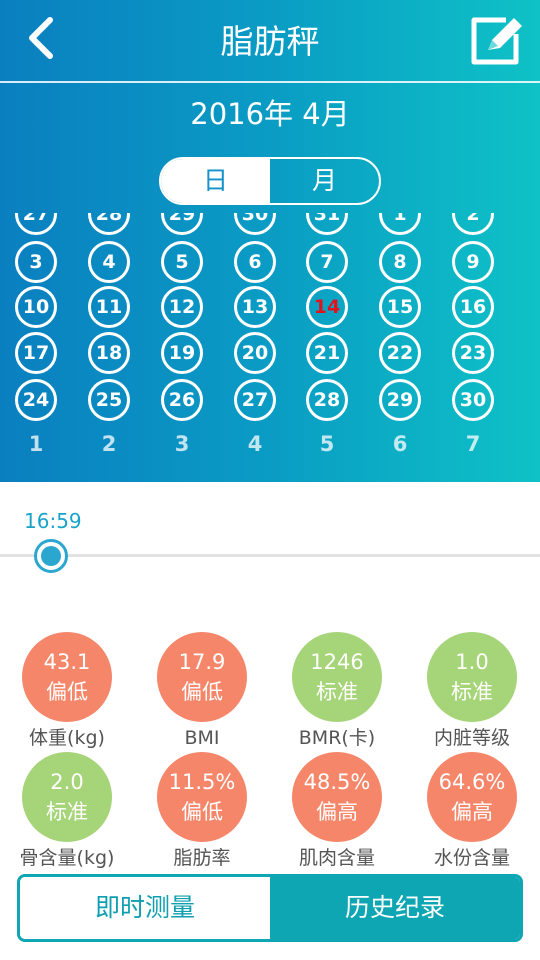  I want to click on metric-name: 骨含量(kg), so click(67, 858).